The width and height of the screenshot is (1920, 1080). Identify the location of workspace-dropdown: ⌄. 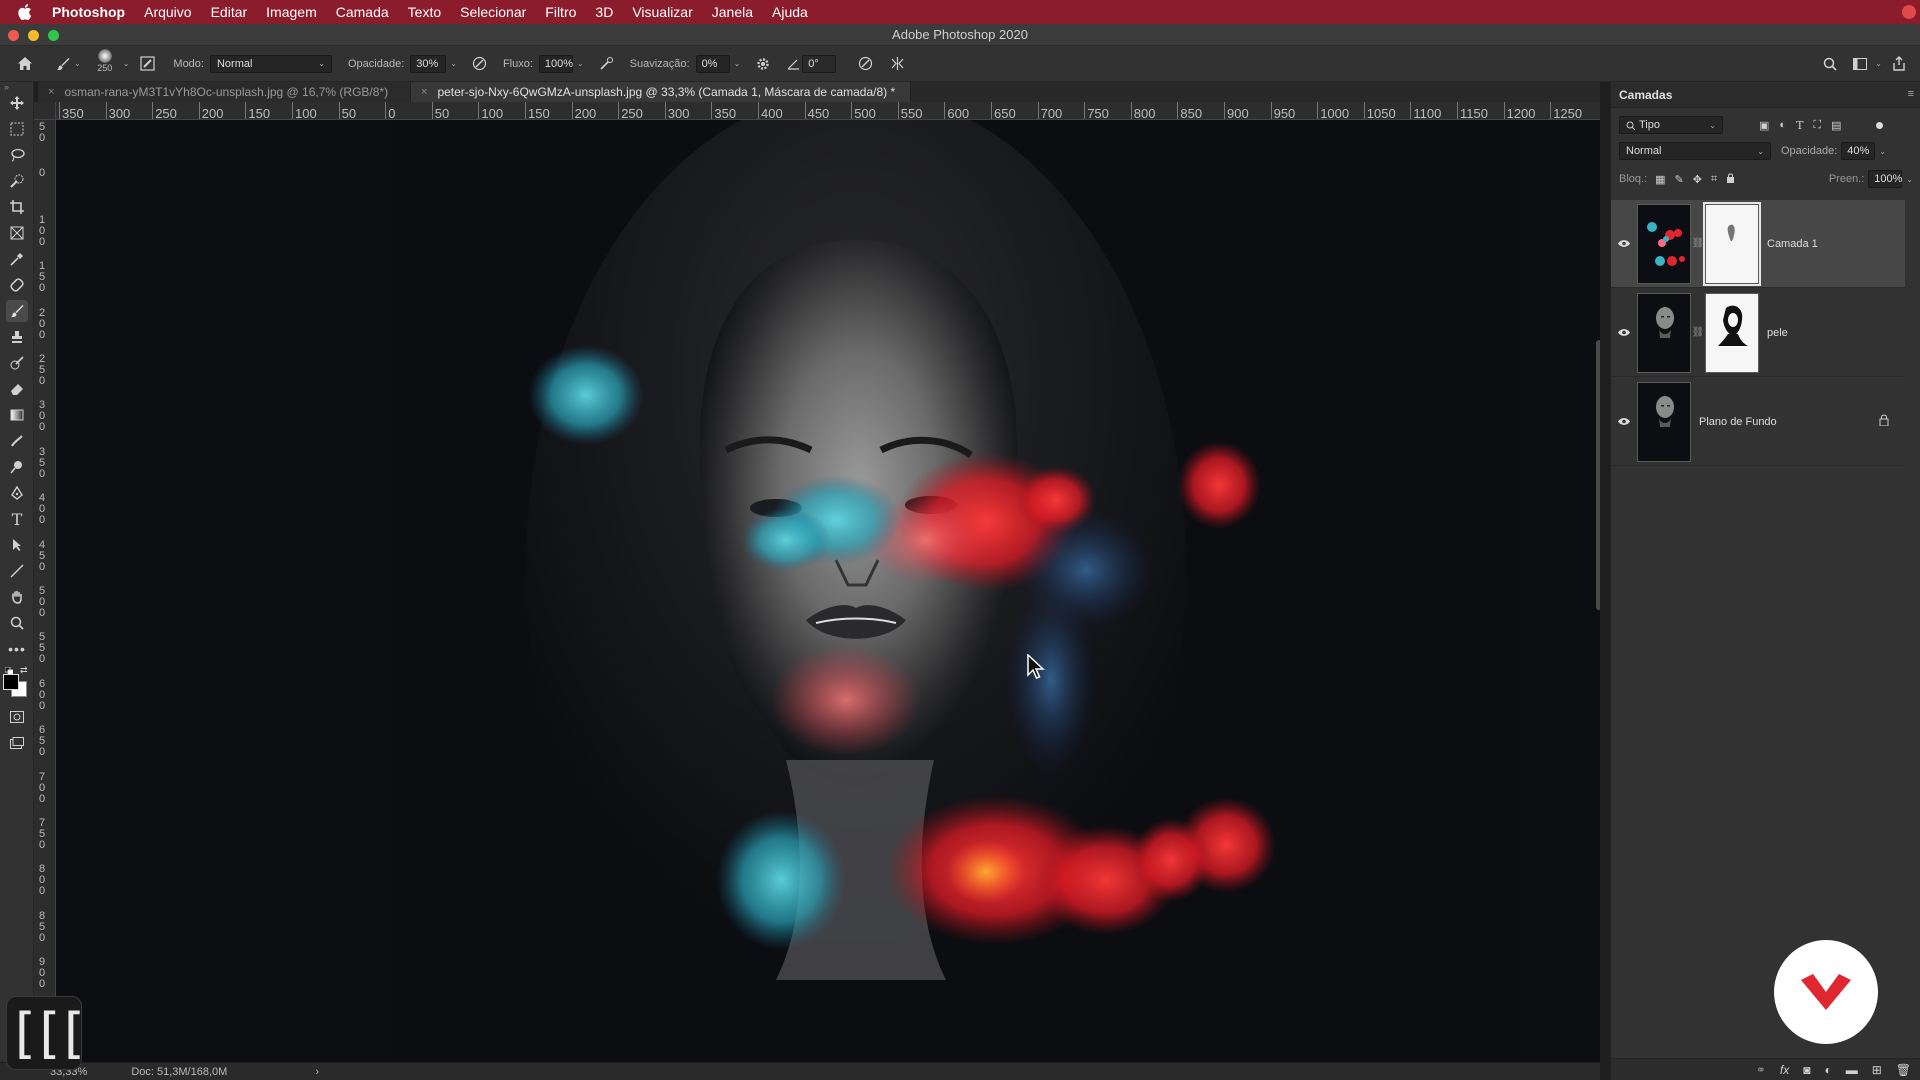
(1878, 63).